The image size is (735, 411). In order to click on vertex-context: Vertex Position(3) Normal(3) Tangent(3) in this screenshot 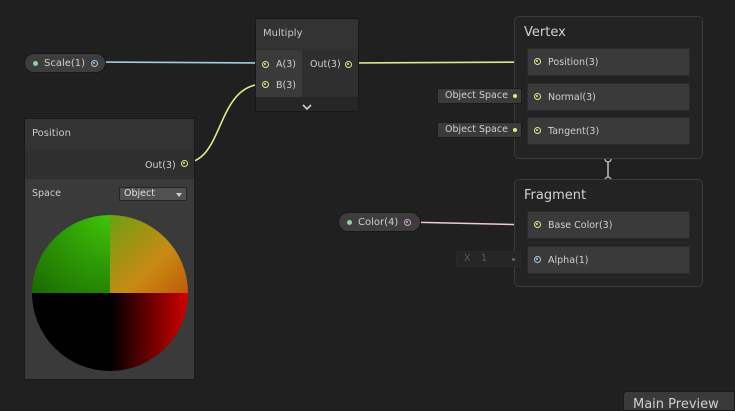, I will do `click(608, 87)`.